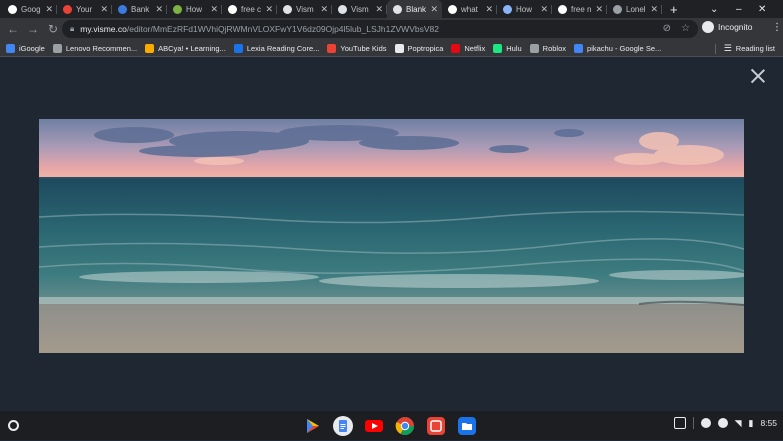 The width and height of the screenshot is (783, 441). I want to click on settings-circle-icon, so click(722, 423).